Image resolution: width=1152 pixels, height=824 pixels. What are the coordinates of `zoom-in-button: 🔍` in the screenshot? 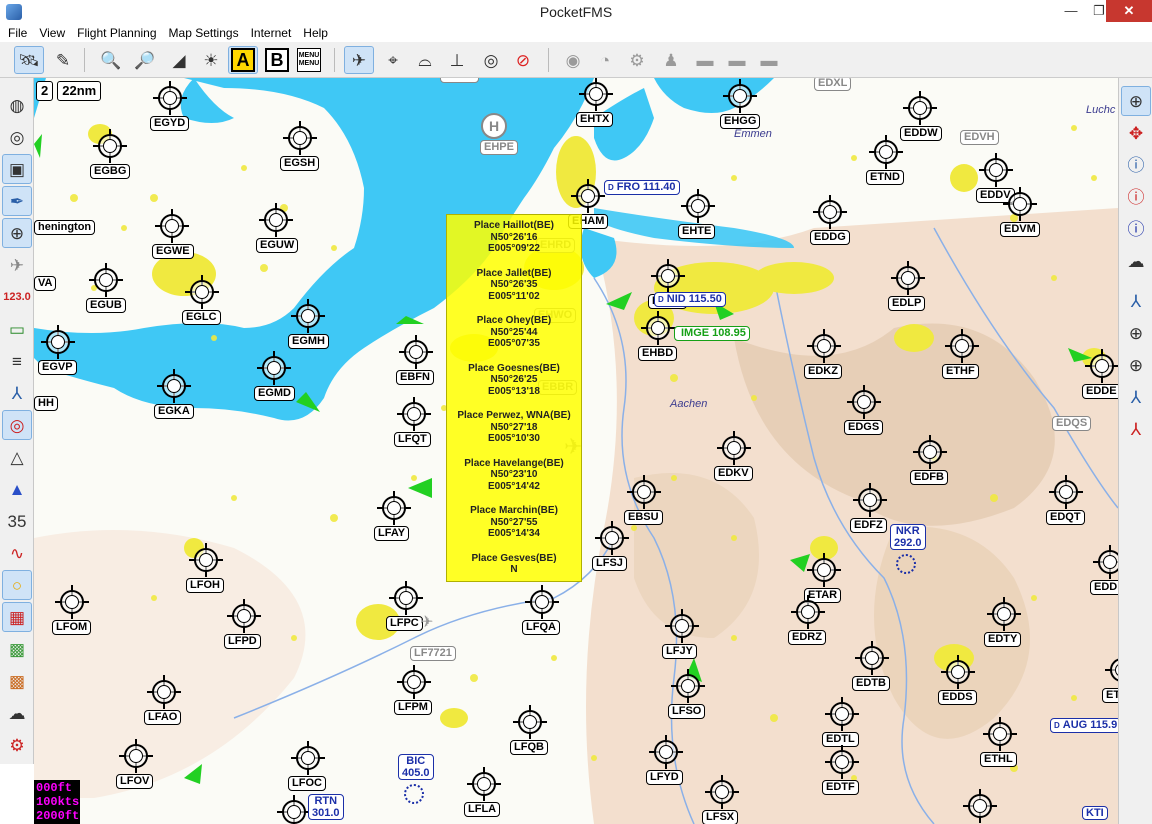 It's located at (111, 60).